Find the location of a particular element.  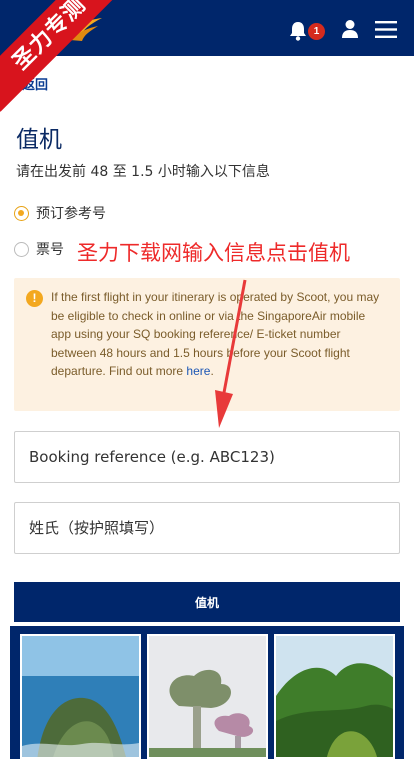

option-label: 票号 is located at coordinates (50, 250).